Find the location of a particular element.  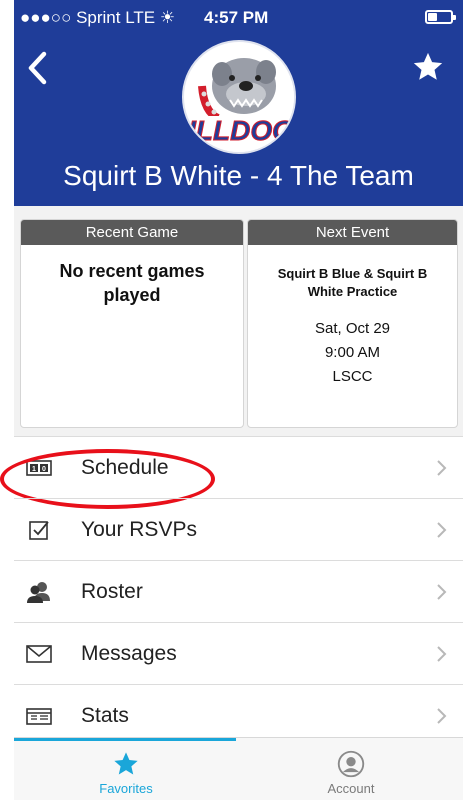

recent-game-heading: Recent Game is located at coordinates (132, 232).